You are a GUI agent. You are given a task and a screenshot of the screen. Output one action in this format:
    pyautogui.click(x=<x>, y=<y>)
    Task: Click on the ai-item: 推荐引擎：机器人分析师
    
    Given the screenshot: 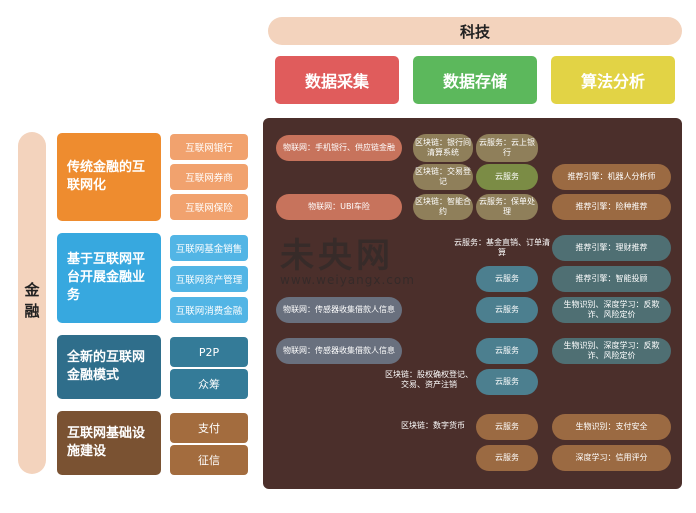 What is the action you would take?
    pyautogui.click(x=611, y=177)
    